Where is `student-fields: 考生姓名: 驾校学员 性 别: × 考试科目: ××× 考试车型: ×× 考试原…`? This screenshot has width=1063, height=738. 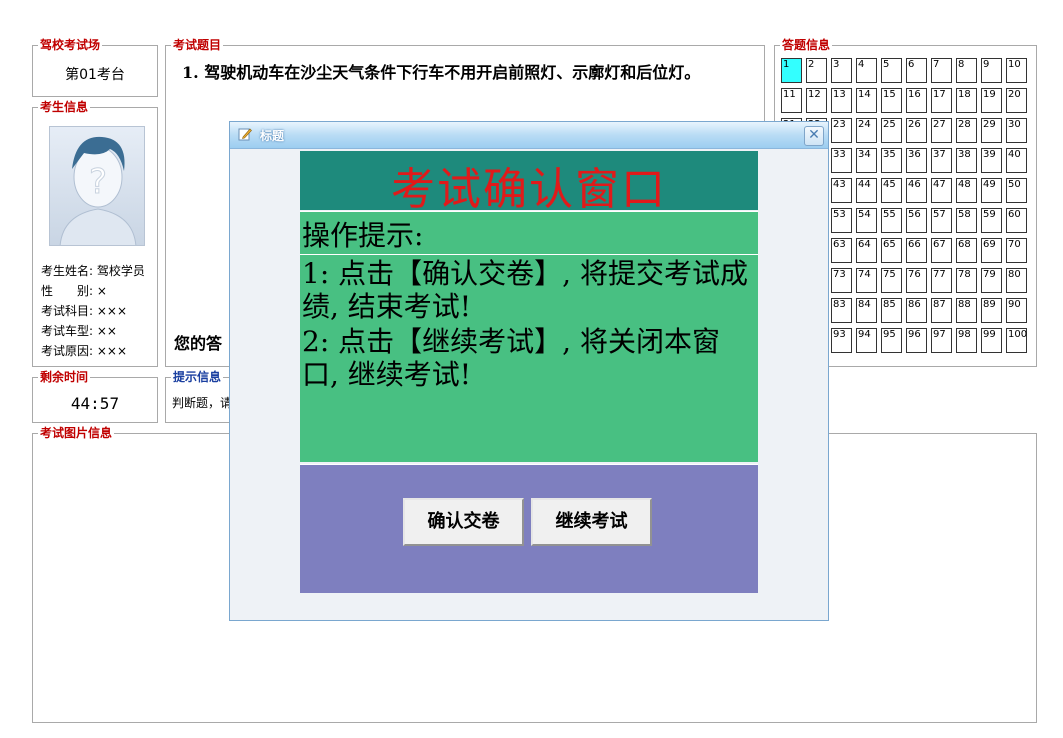
student-fields: 考生姓名: 驾校学员 性 别: × 考试科目: ××× 考试车型: ×× 考试原… is located at coordinates (93, 311).